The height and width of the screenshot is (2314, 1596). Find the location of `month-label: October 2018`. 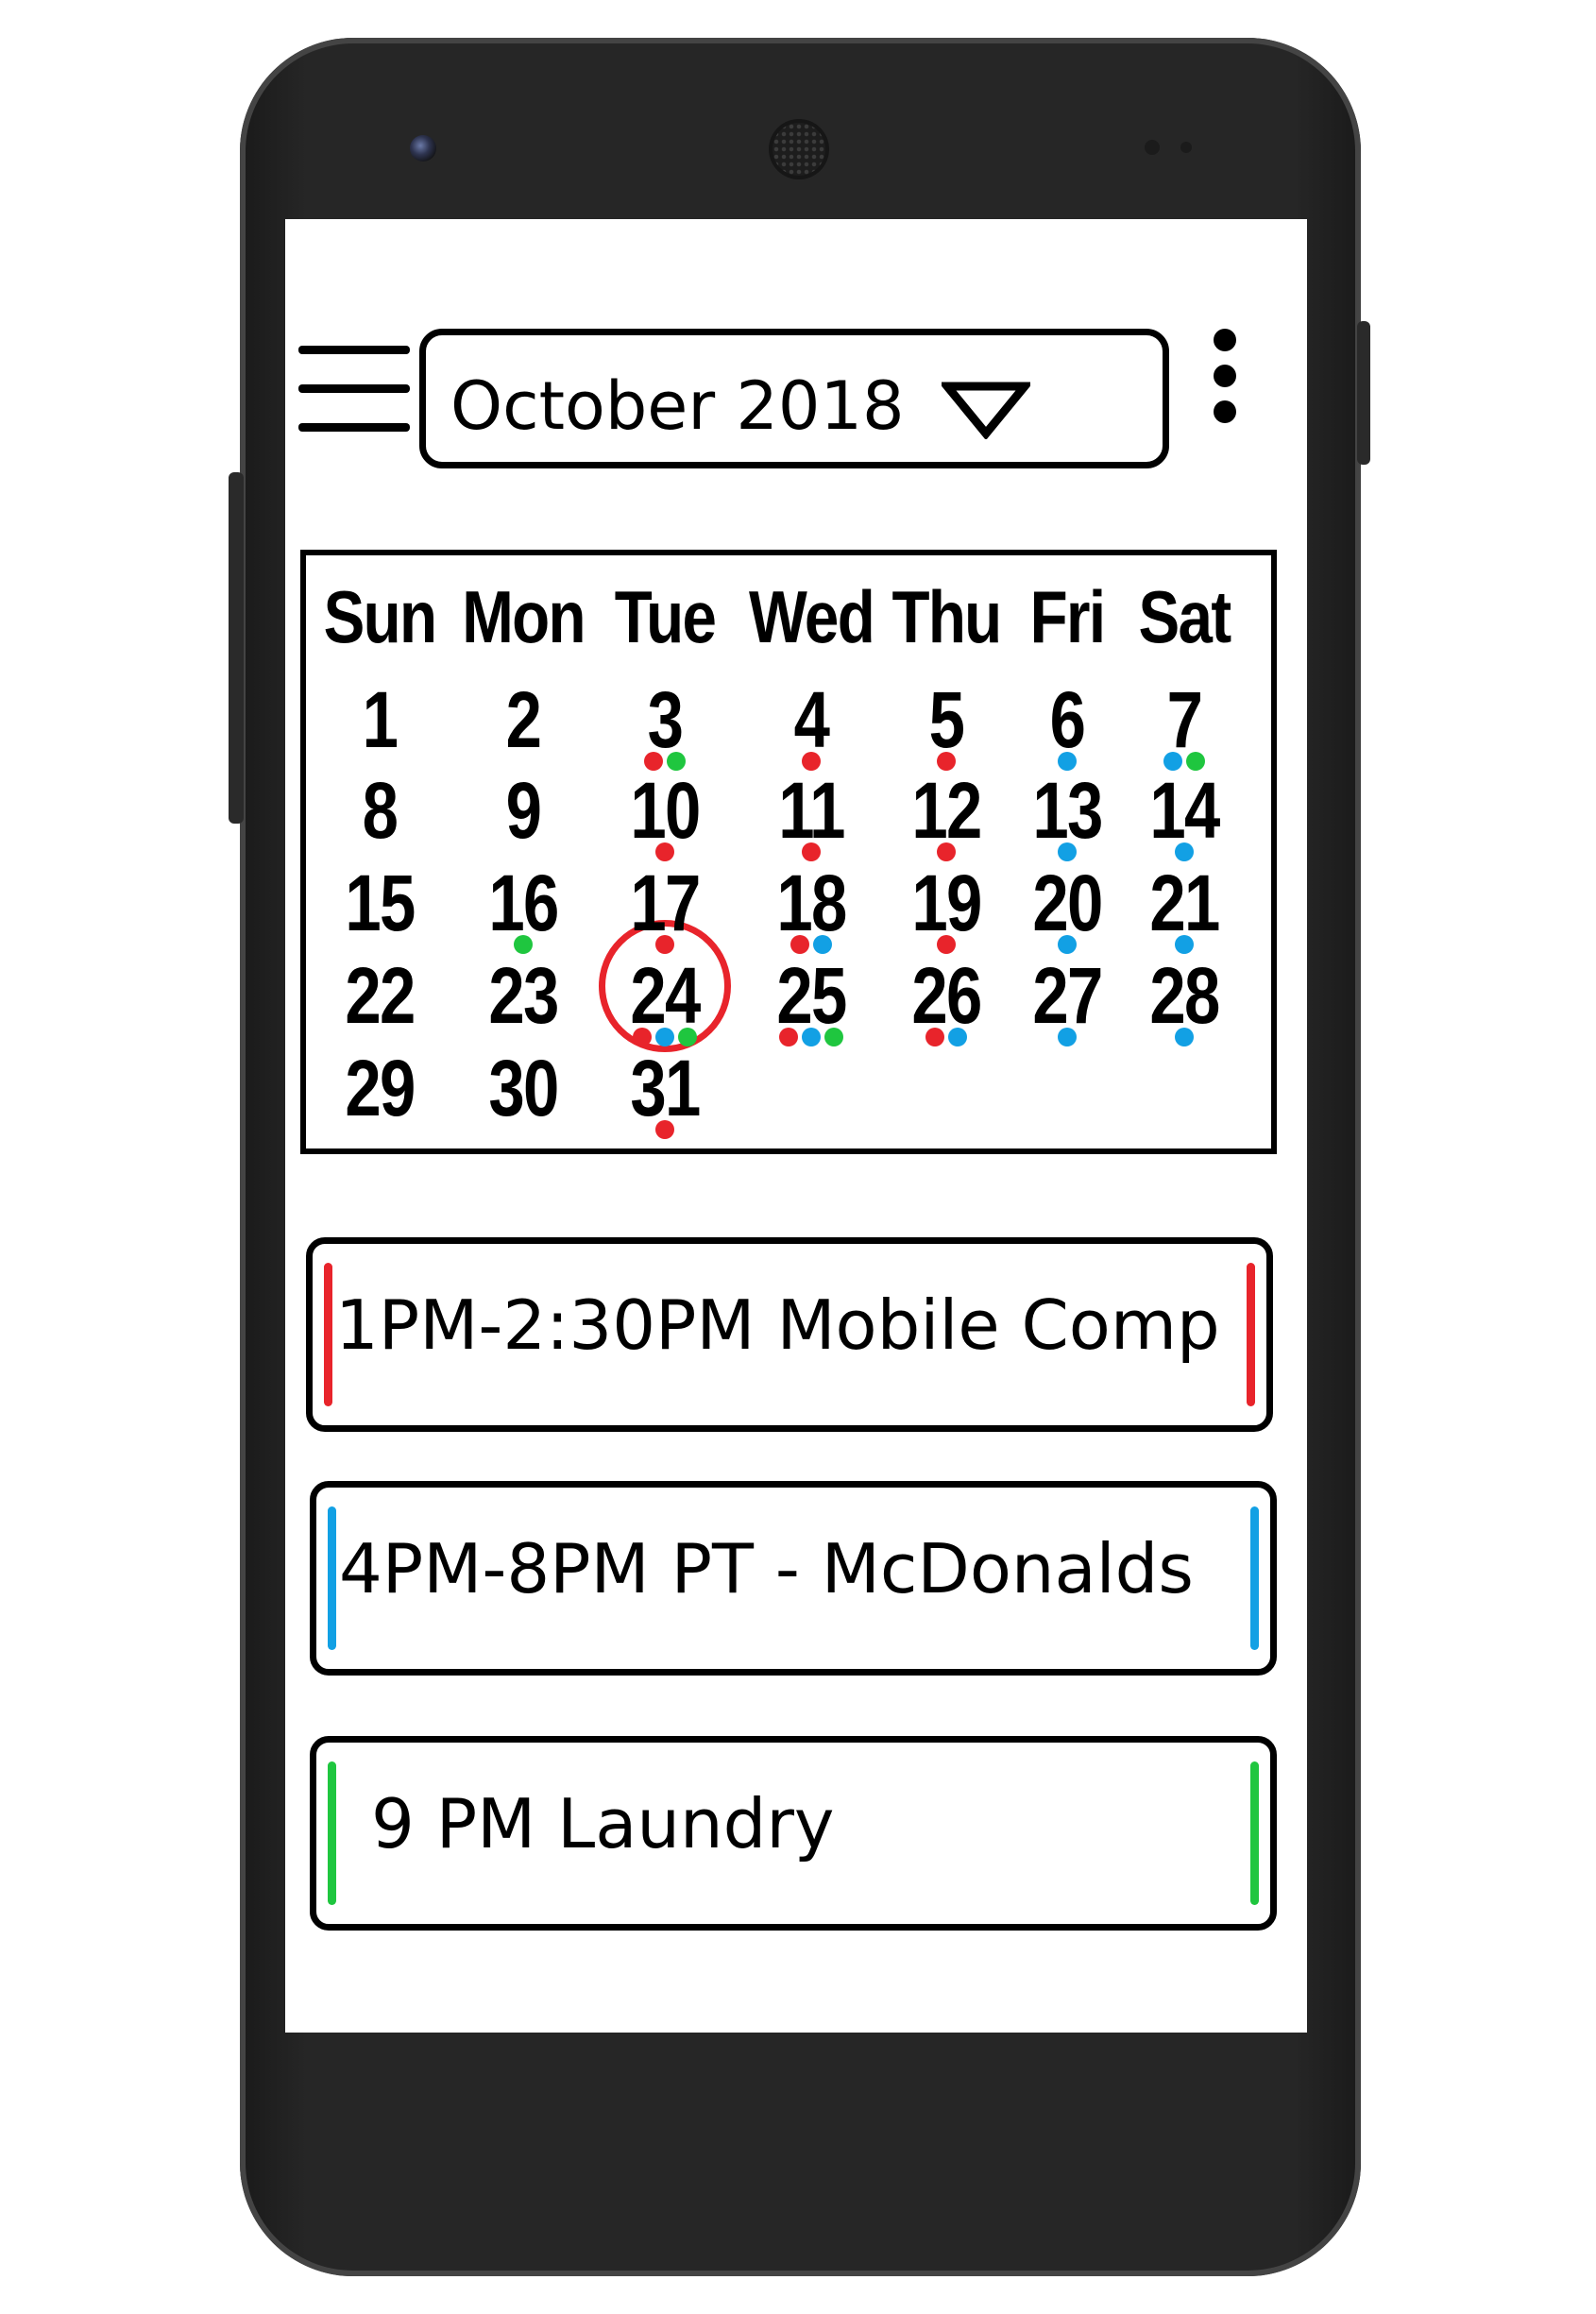

month-label: October 2018 is located at coordinates (678, 406).